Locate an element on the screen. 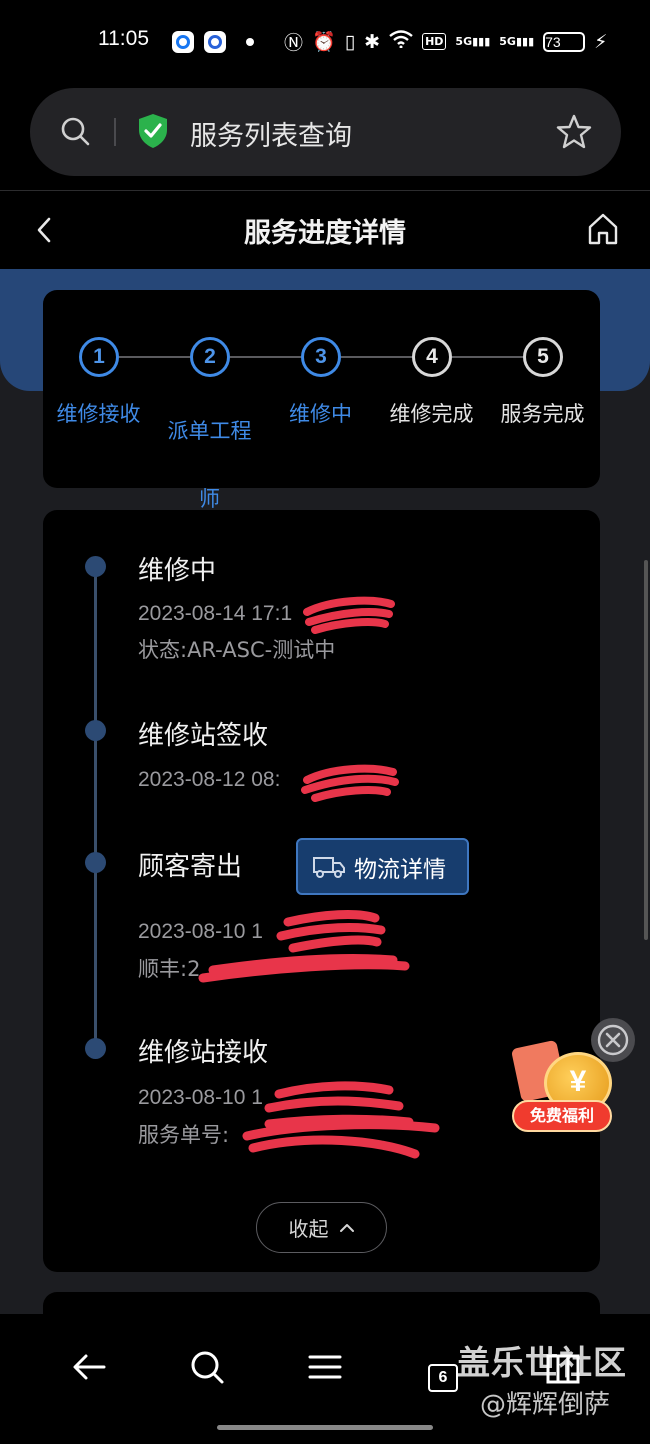  next-card is located at coordinates (321, 1303).